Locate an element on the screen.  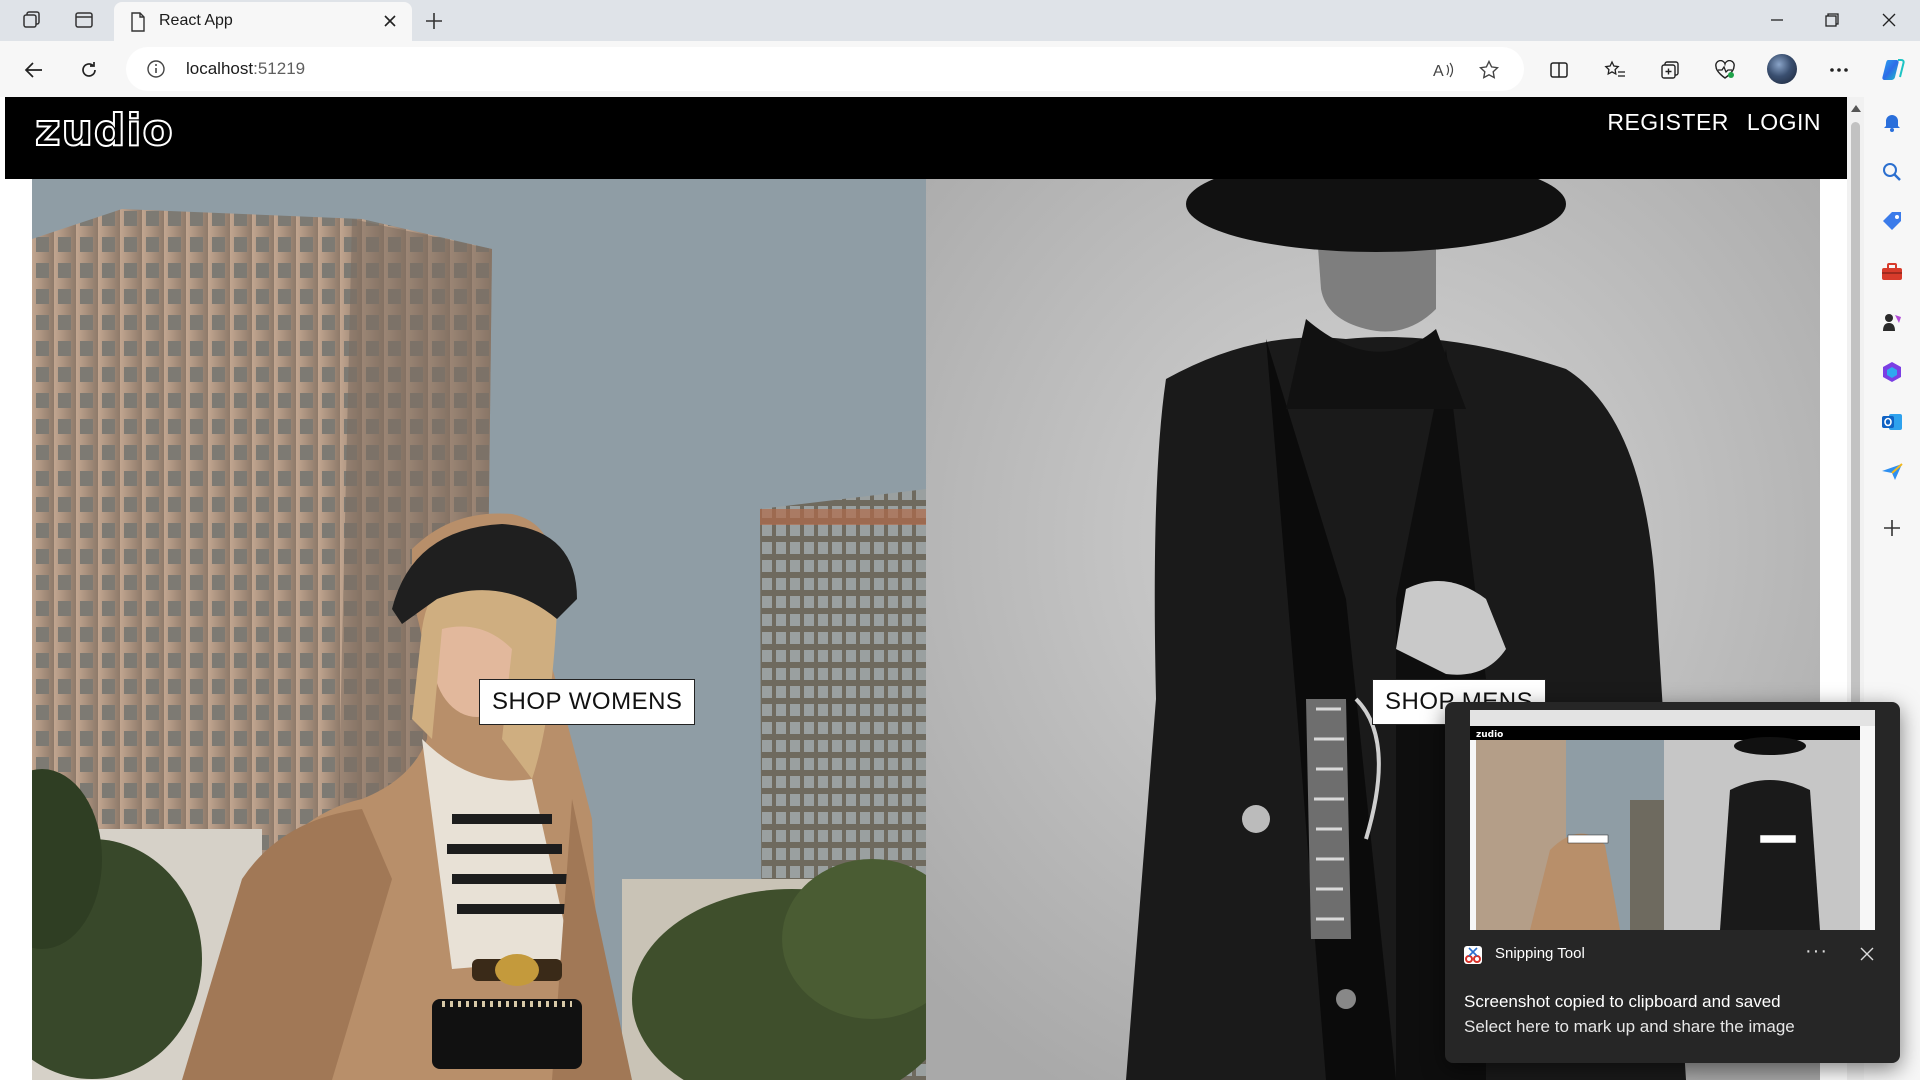
snipping-tool-icon is located at coordinates (1473, 955).